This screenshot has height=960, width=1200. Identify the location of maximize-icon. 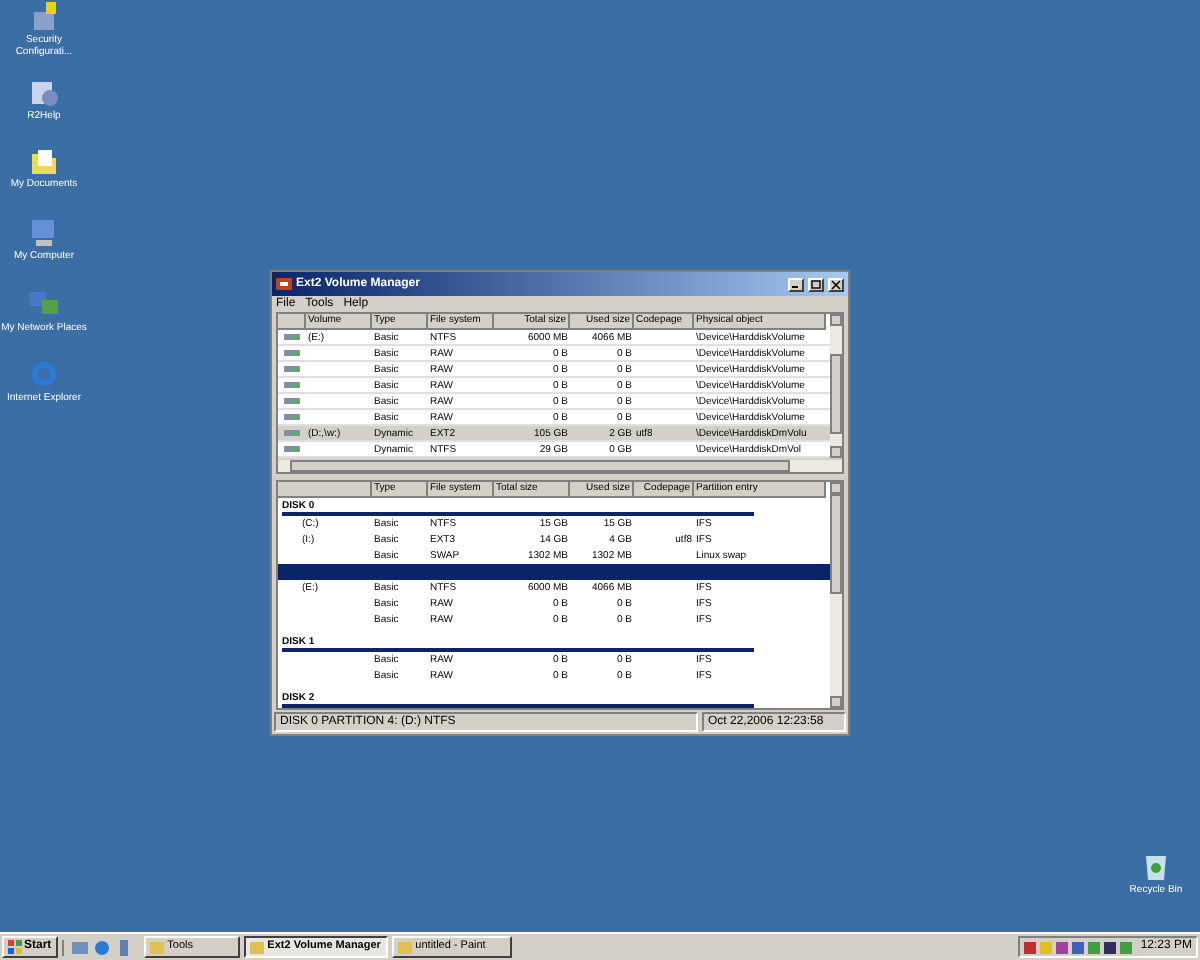
(816, 284).